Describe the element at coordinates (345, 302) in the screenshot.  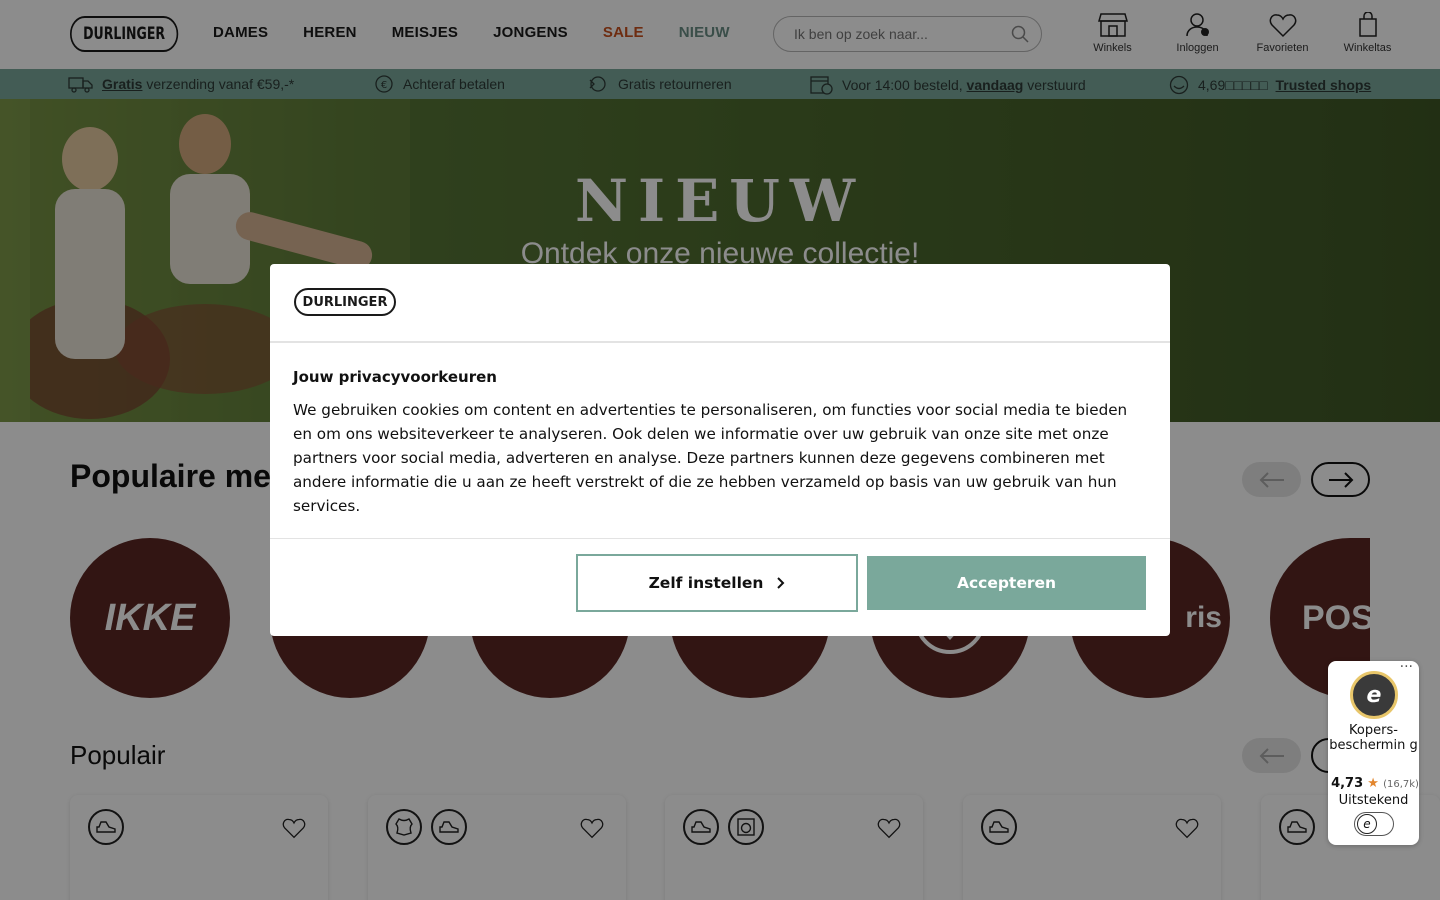
I see `dialog-logo: DURLINGER` at that location.